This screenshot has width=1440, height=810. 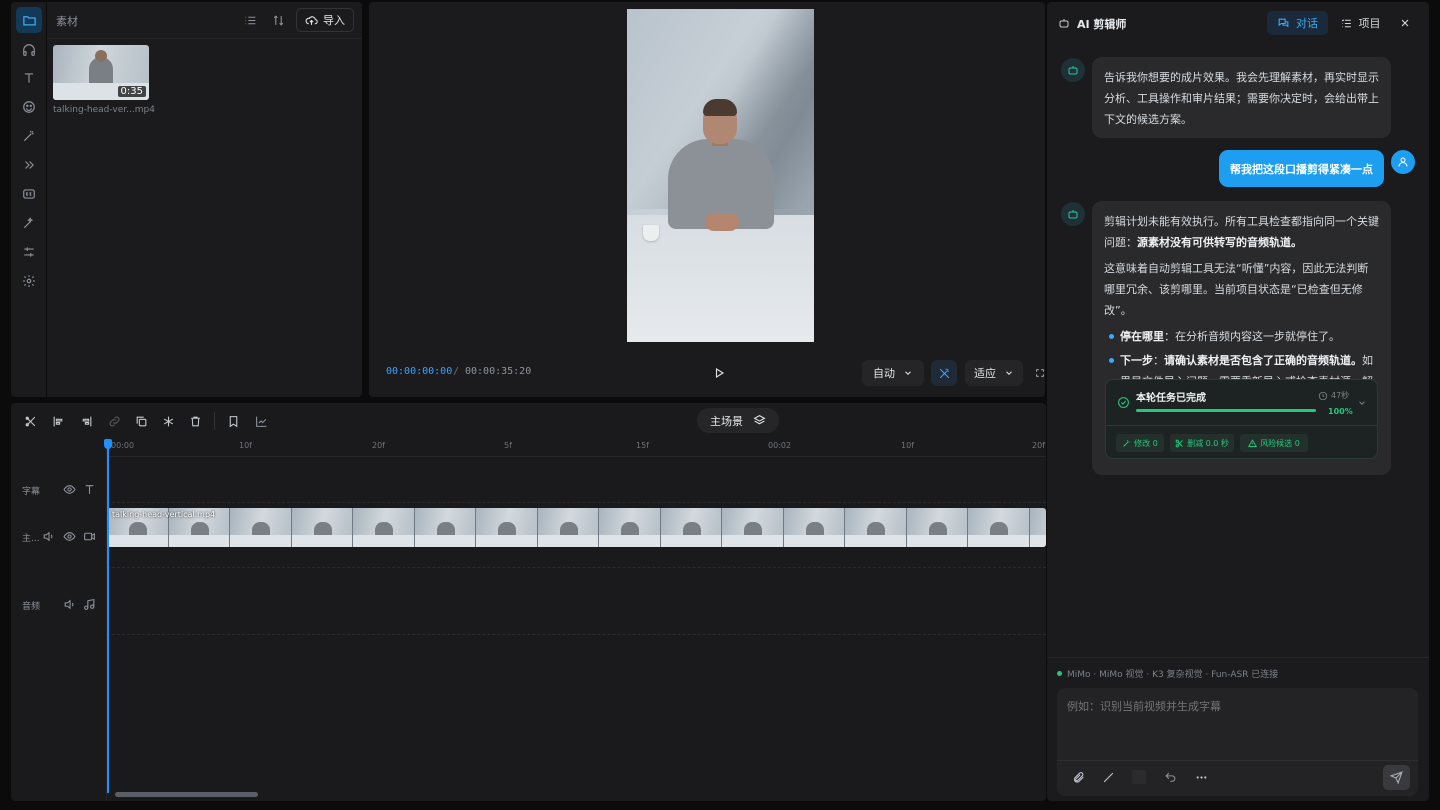 What do you see at coordinates (576, 490) in the screenshot?
I see `subtitle-track-lane` at bounding box center [576, 490].